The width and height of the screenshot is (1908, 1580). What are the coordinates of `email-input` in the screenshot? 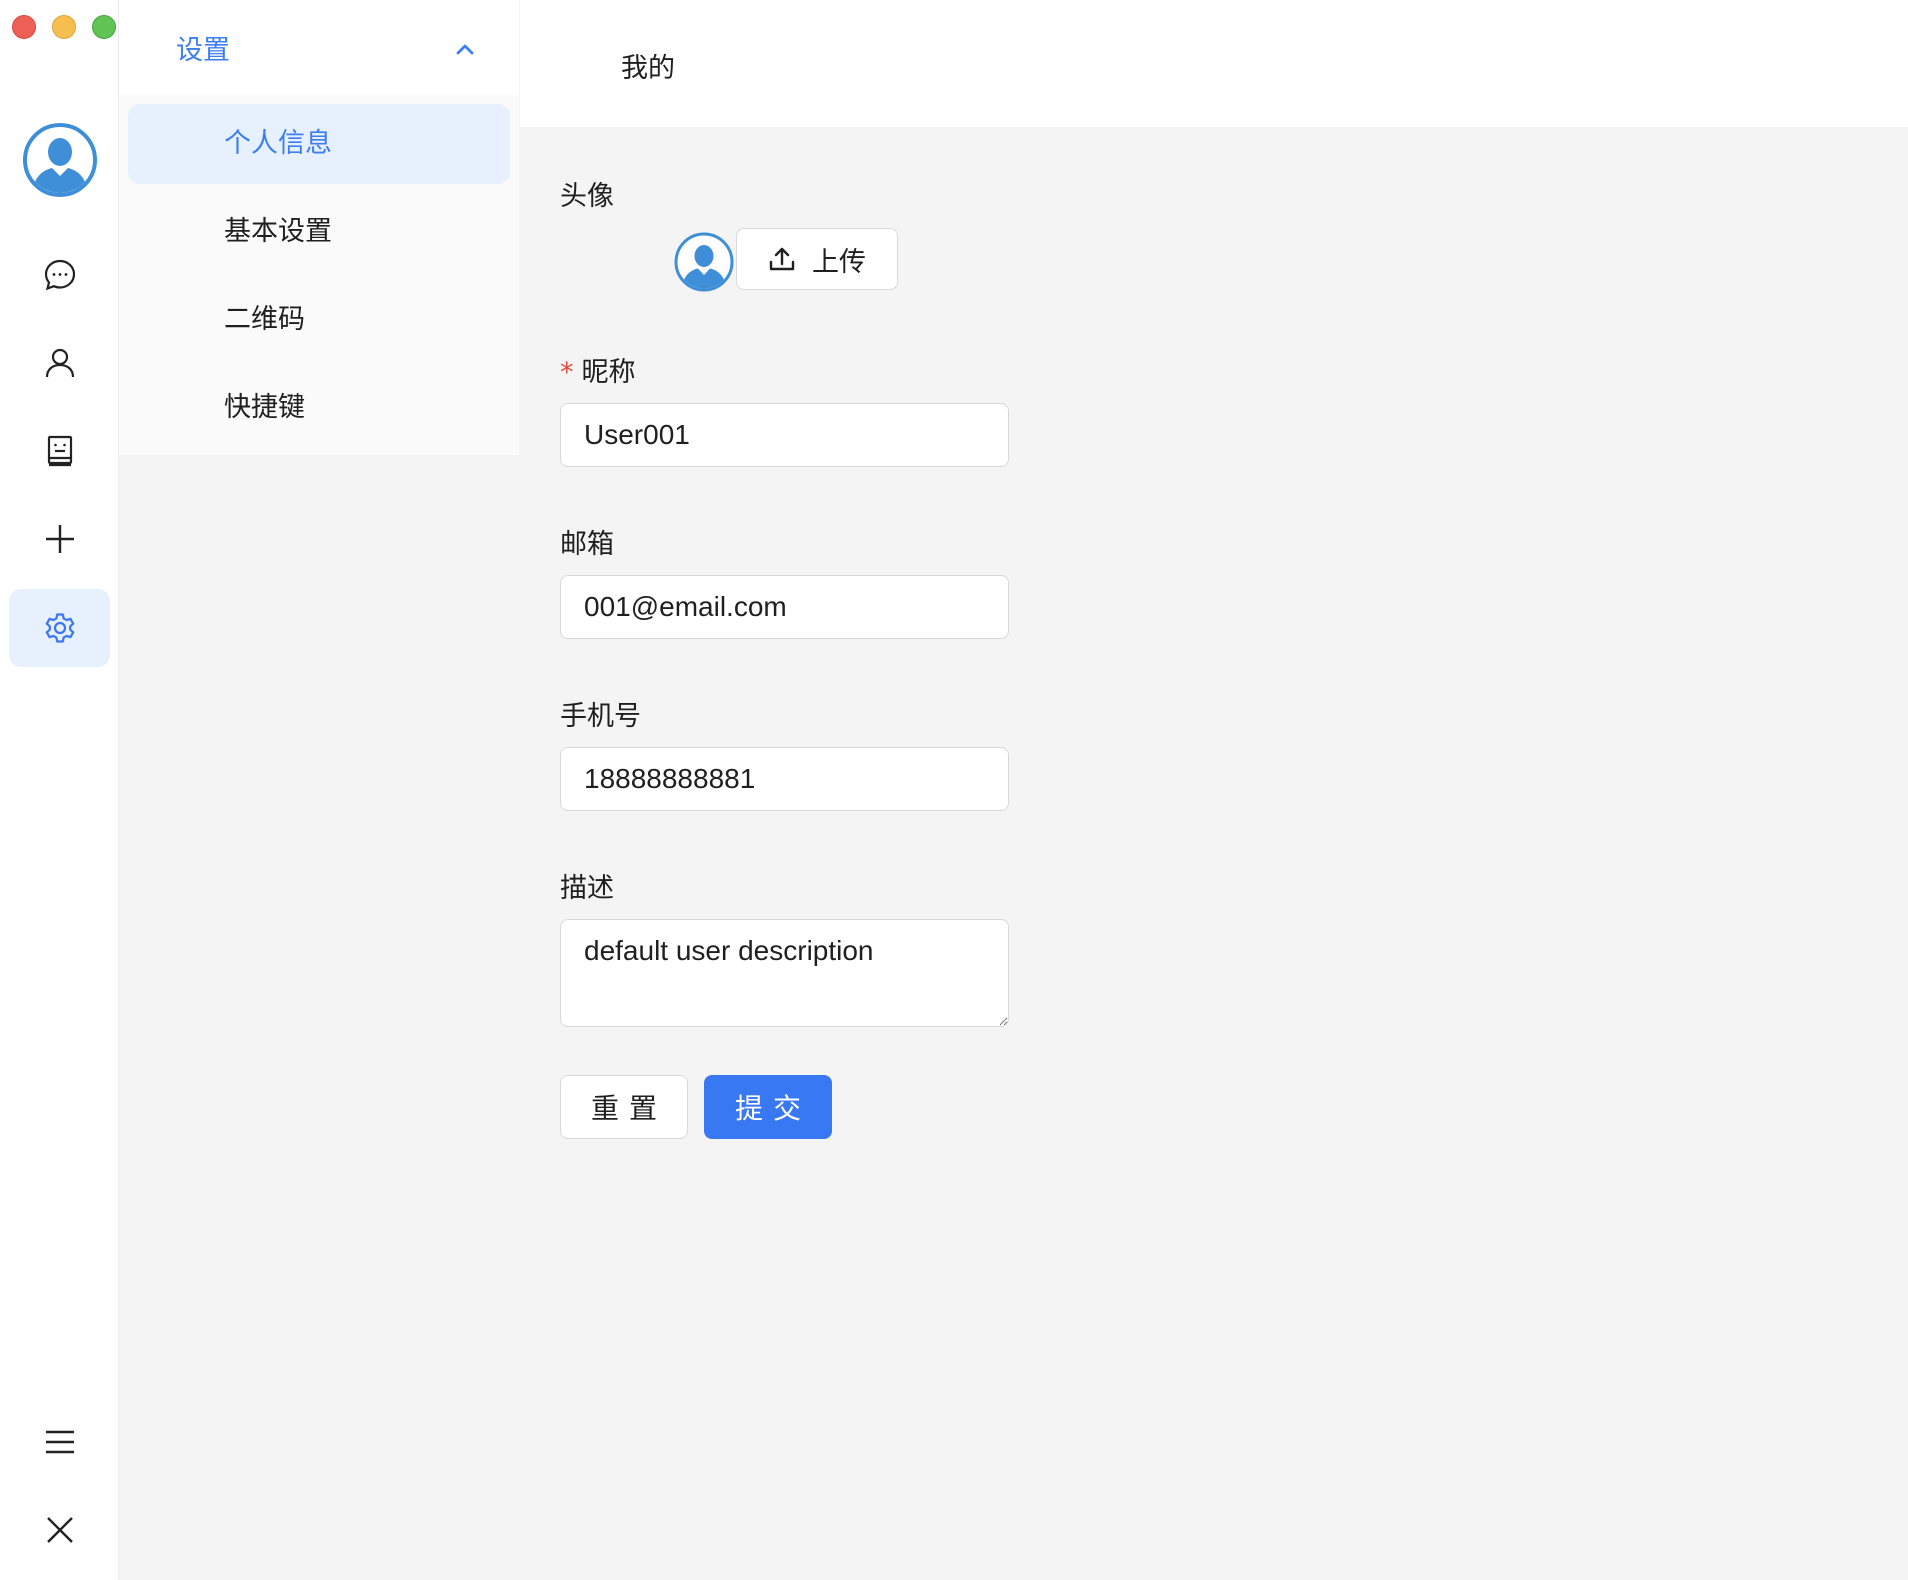 It's located at (784, 607).